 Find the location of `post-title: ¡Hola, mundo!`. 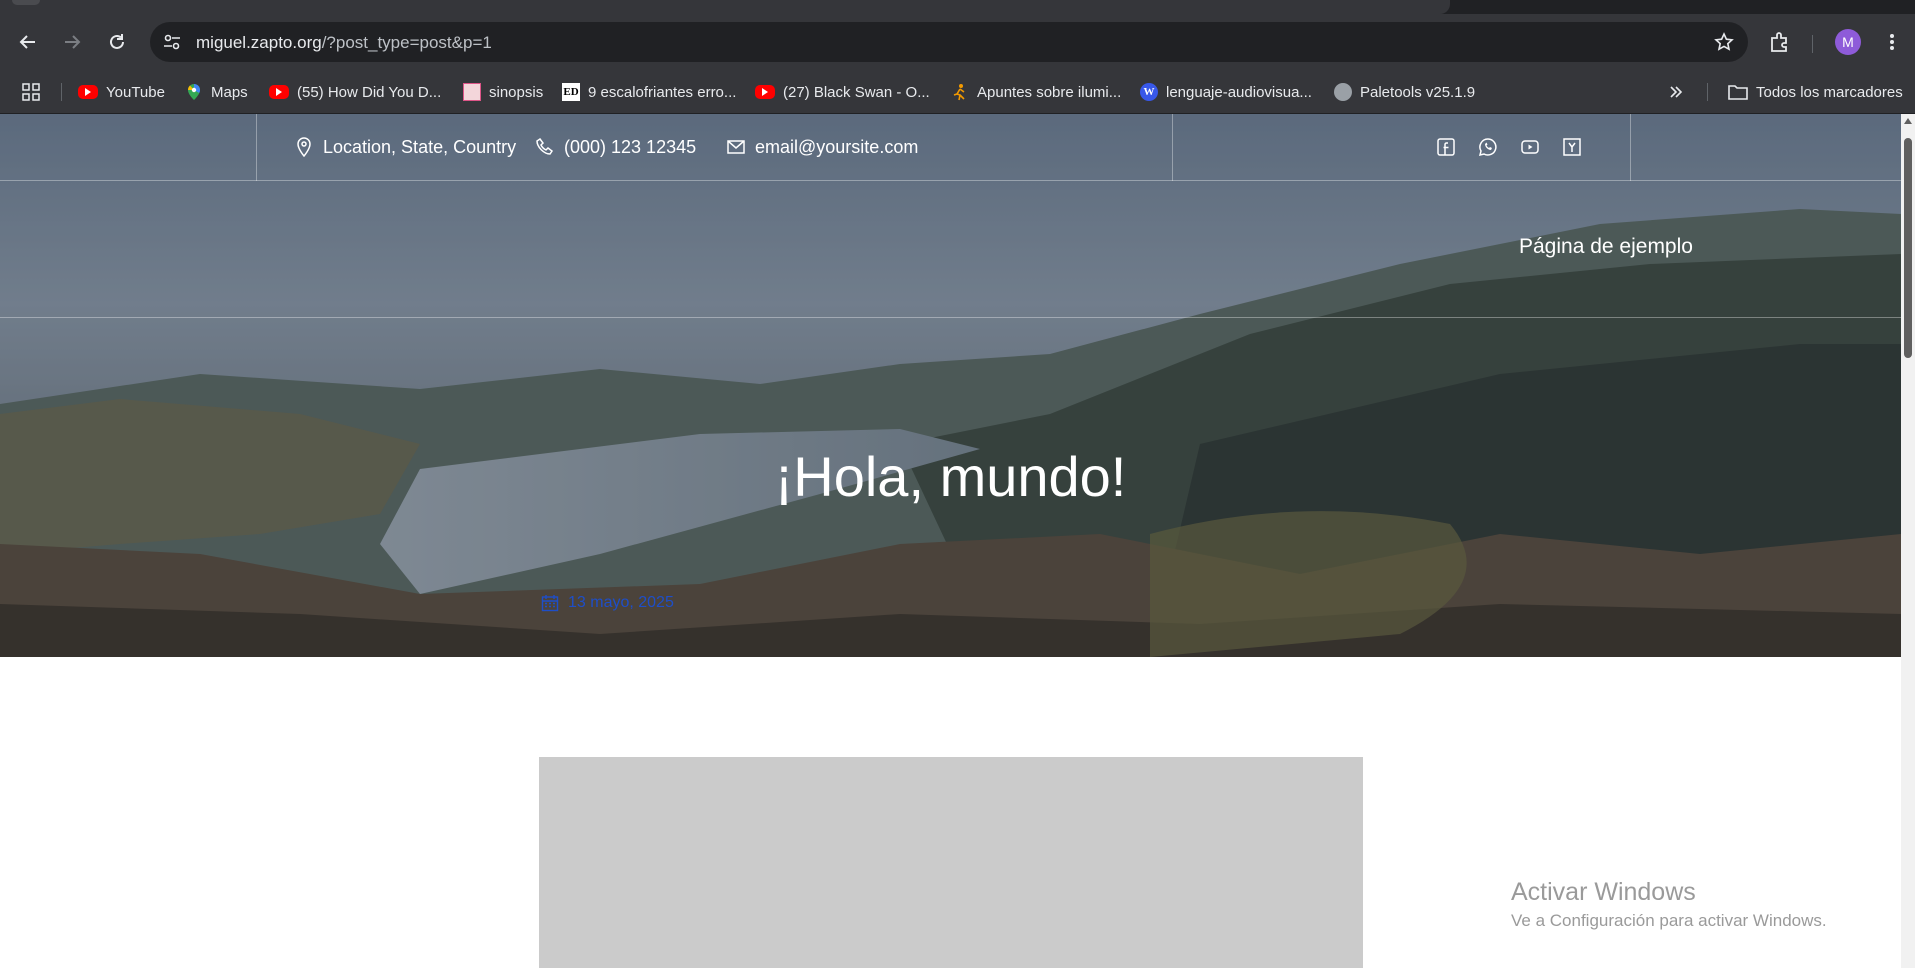

post-title: ¡Hola, mundo! is located at coordinates (950, 476).